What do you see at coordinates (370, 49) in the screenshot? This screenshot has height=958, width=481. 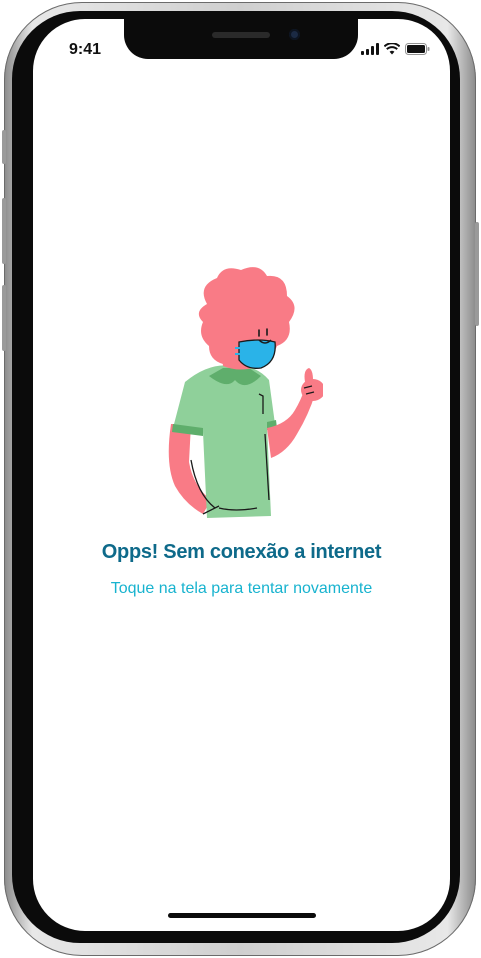 I see `cellular-signal-icon` at bounding box center [370, 49].